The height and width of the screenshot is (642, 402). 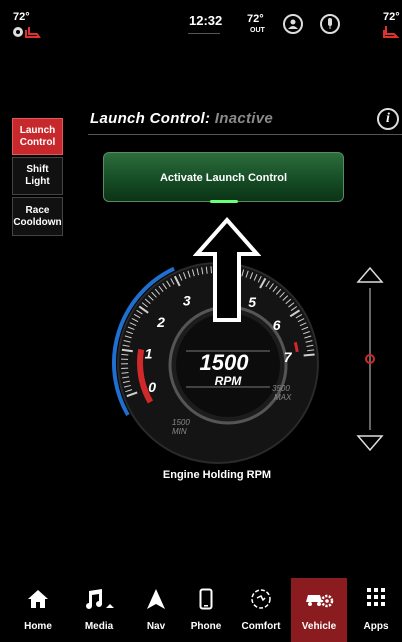 What do you see at coordinates (21, 17) in the screenshot?
I see `driver-temp: 72°` at bounding box center [21, 17].